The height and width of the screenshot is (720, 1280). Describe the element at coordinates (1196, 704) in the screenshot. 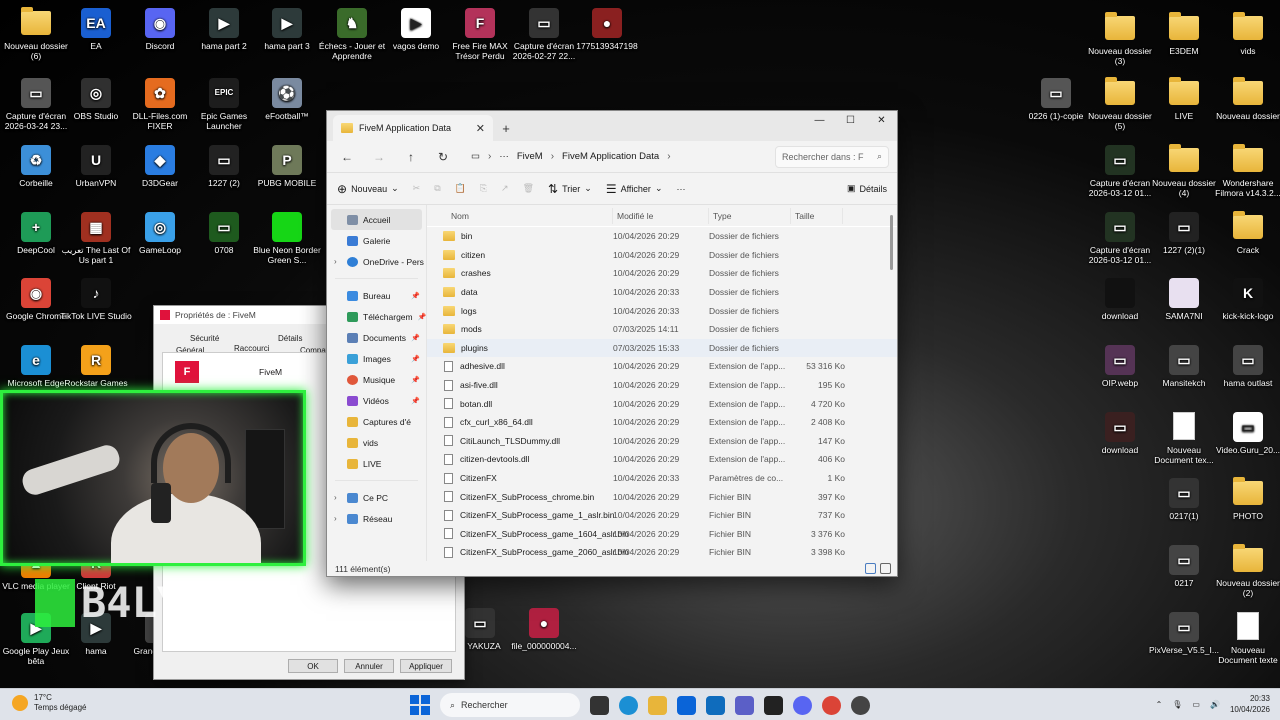

I see `network-icon: ▭` at that location.